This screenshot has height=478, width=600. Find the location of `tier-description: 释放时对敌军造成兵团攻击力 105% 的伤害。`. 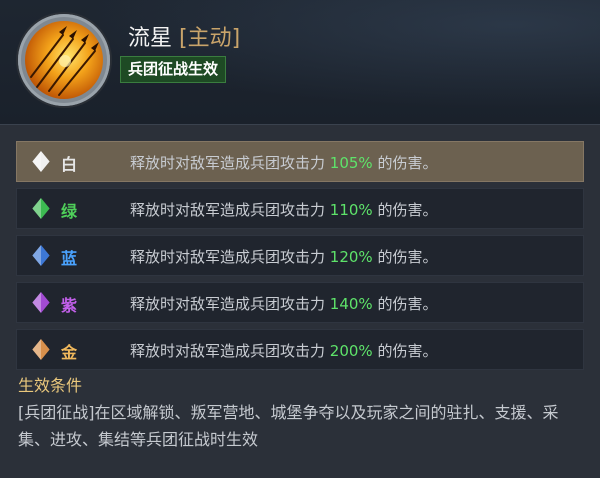

tier-description: 释放时对敌军造成兵团攻击力 105% 的伤害。 is located at coordinates (283, 162).